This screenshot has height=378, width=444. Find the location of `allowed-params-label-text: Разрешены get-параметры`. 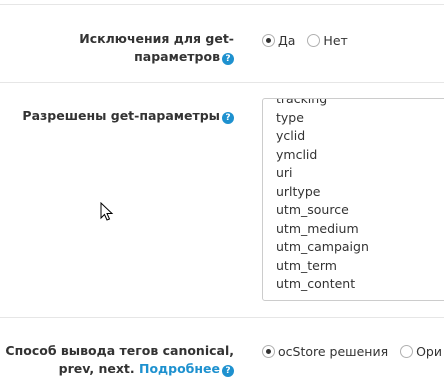

allowed-params-label-text: Разрешены get-параметры is located at coordinates (121, 115).